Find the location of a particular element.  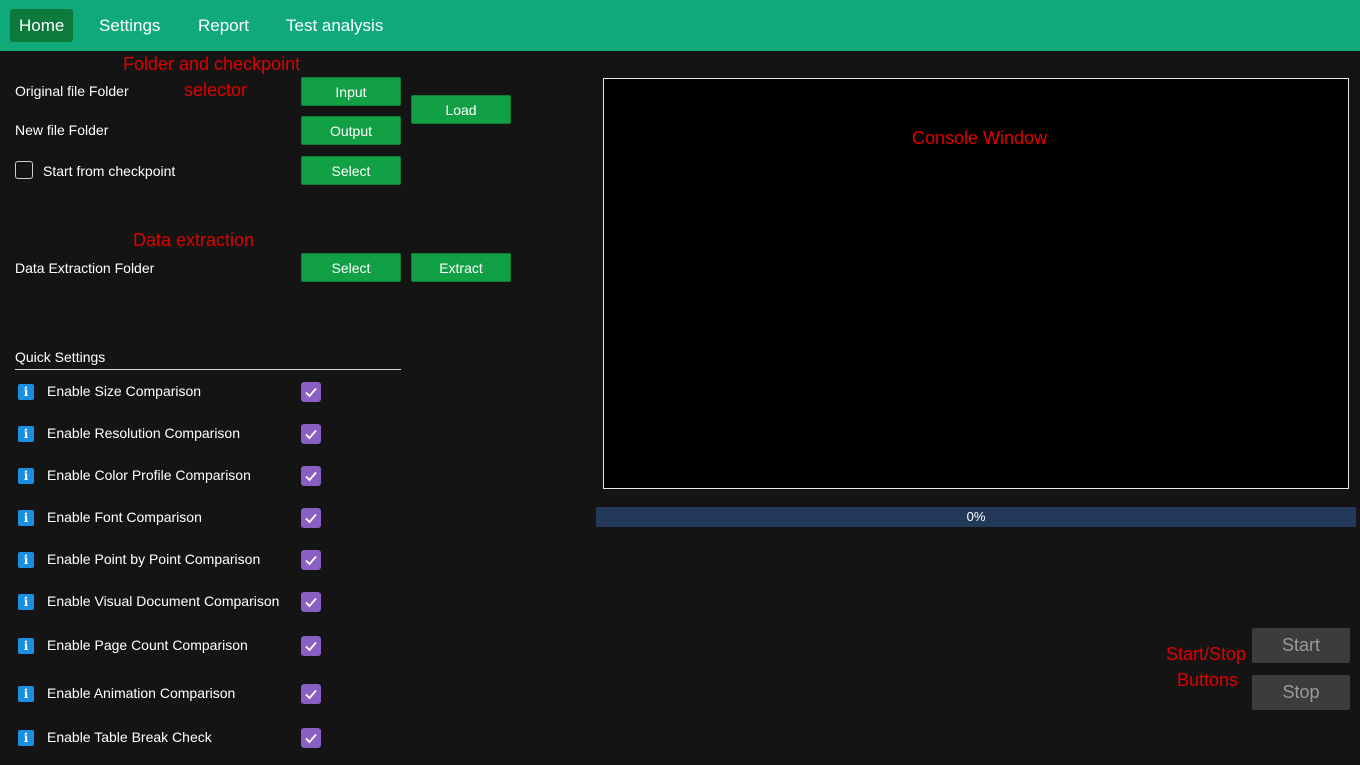

checkpoint-checkbox is located at coordinates (24, 170).